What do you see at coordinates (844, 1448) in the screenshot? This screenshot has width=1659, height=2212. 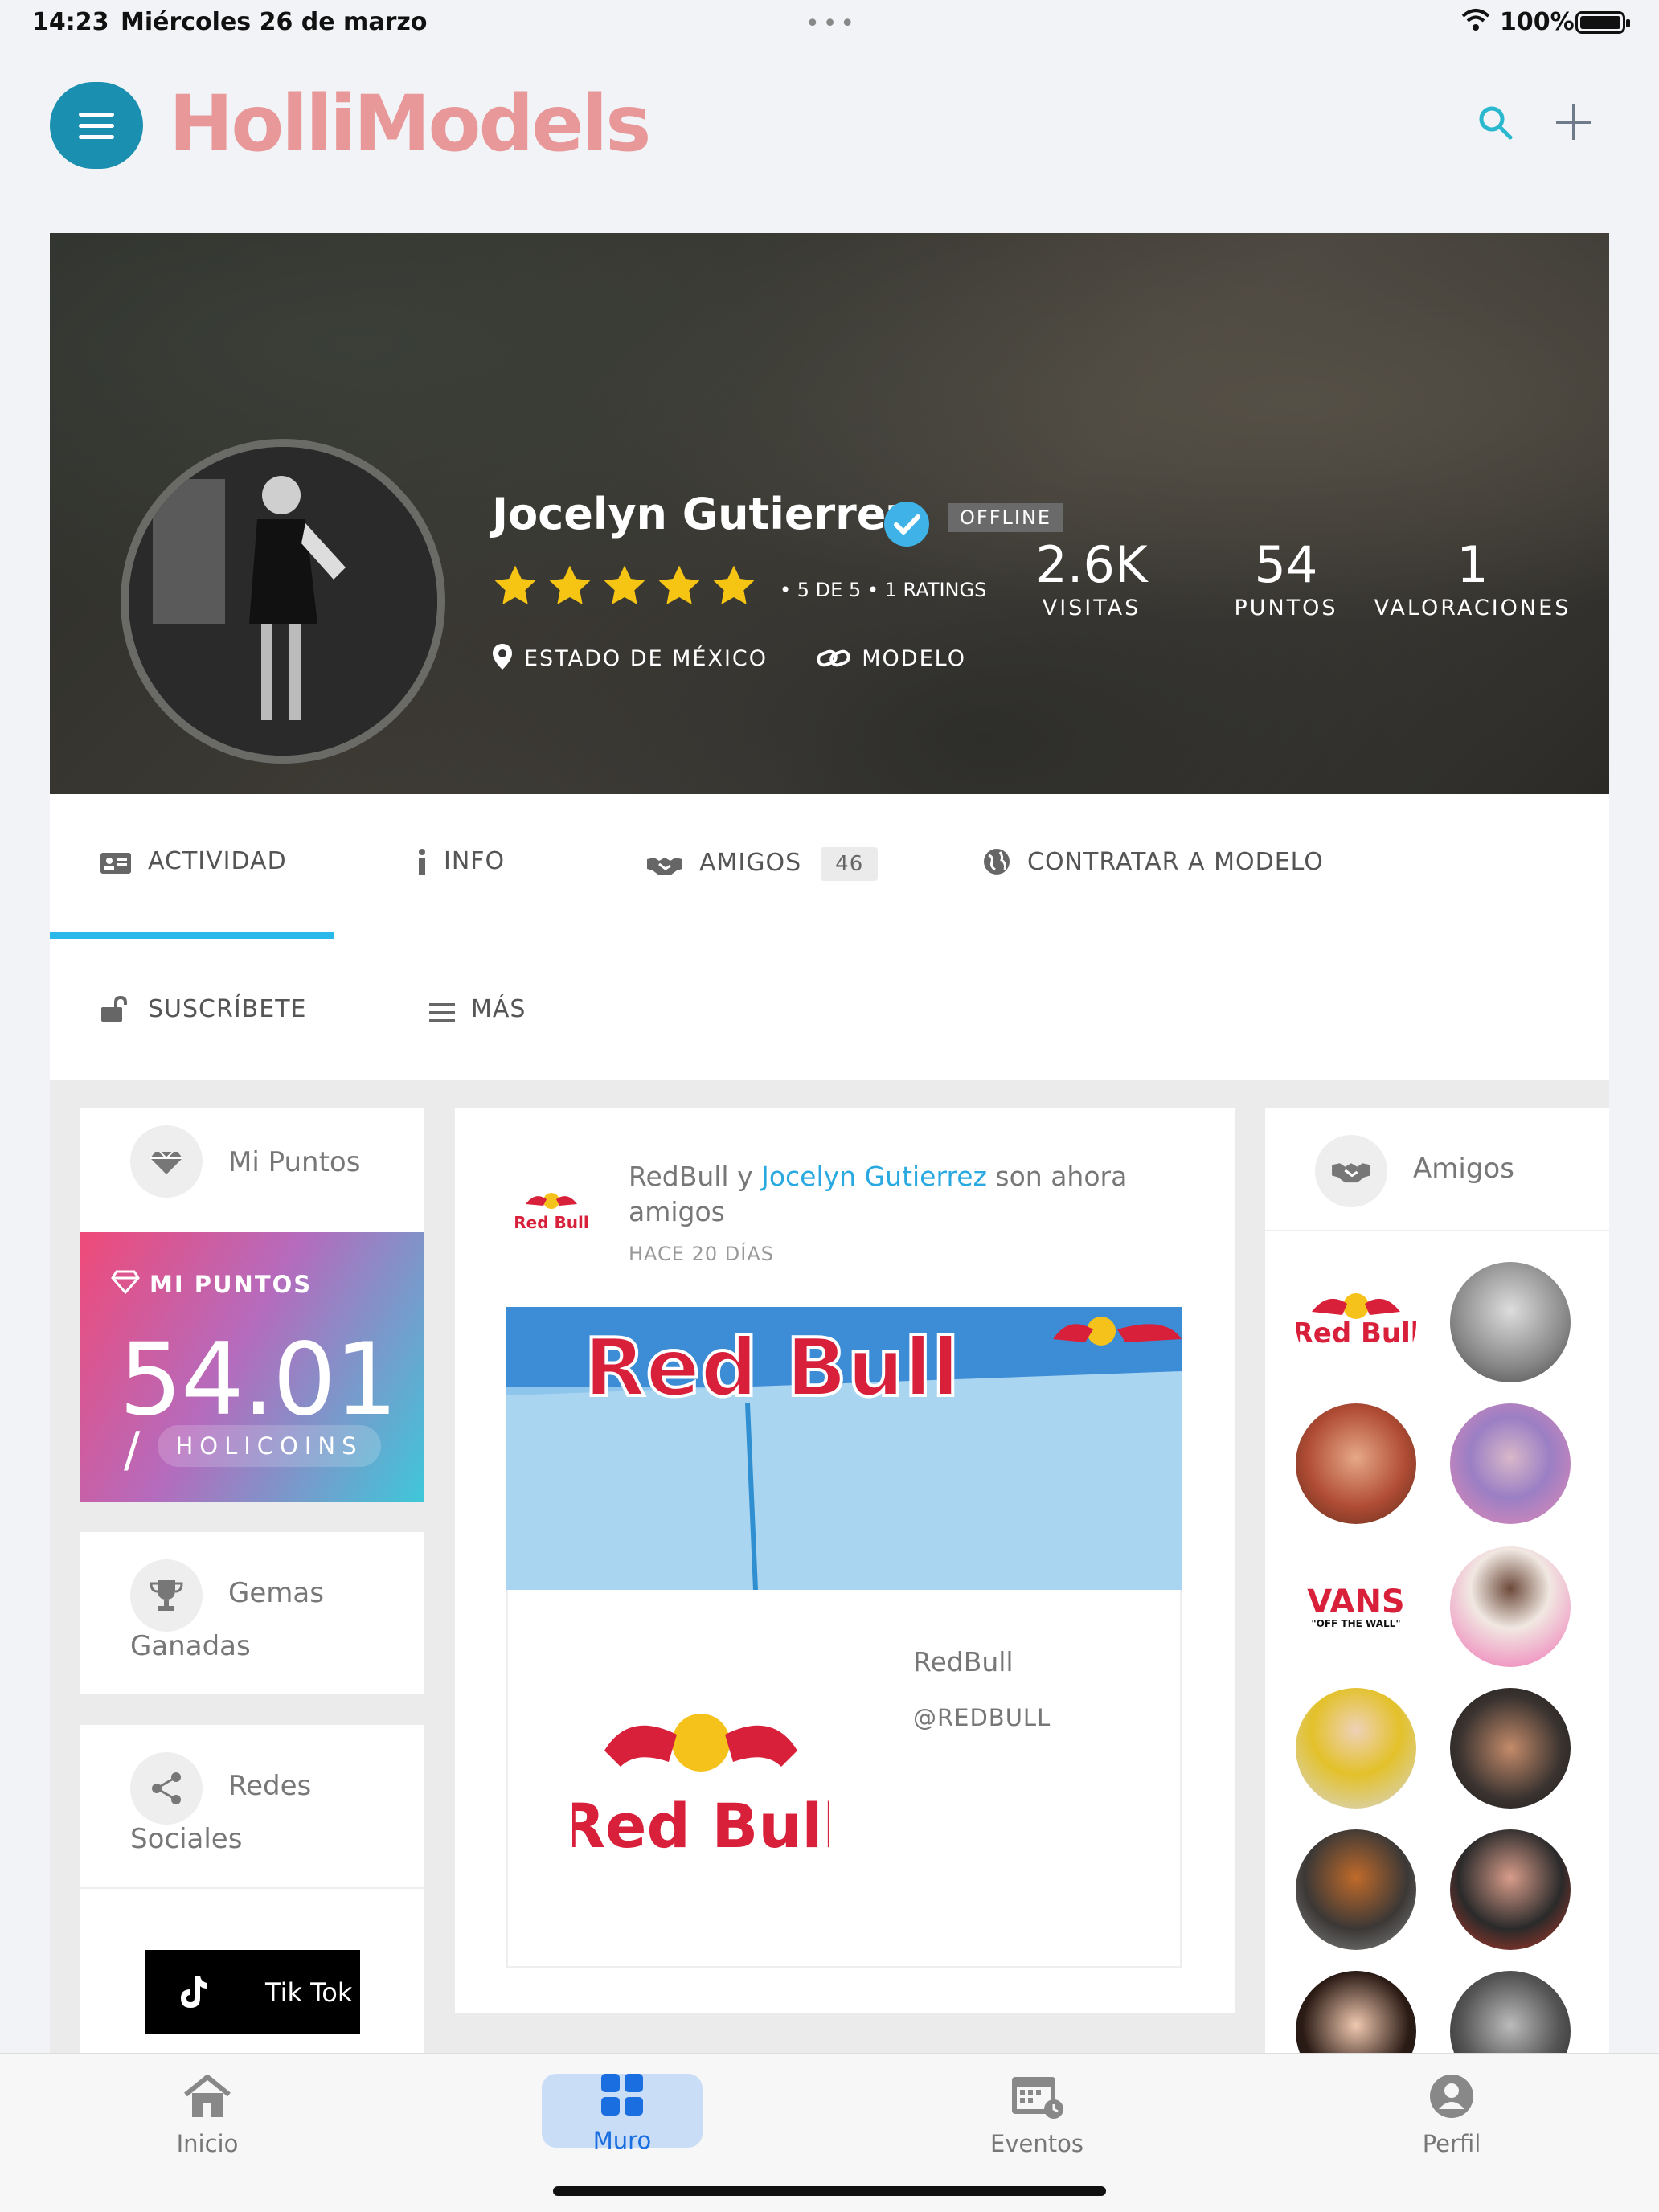 I see `post-banner-image: Red Bull` at bounding box center [844, 1448].